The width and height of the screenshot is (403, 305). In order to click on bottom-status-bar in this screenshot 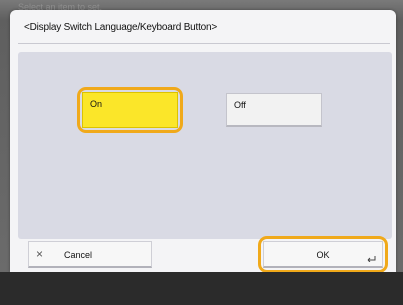, I will do `click(201, 288)`.